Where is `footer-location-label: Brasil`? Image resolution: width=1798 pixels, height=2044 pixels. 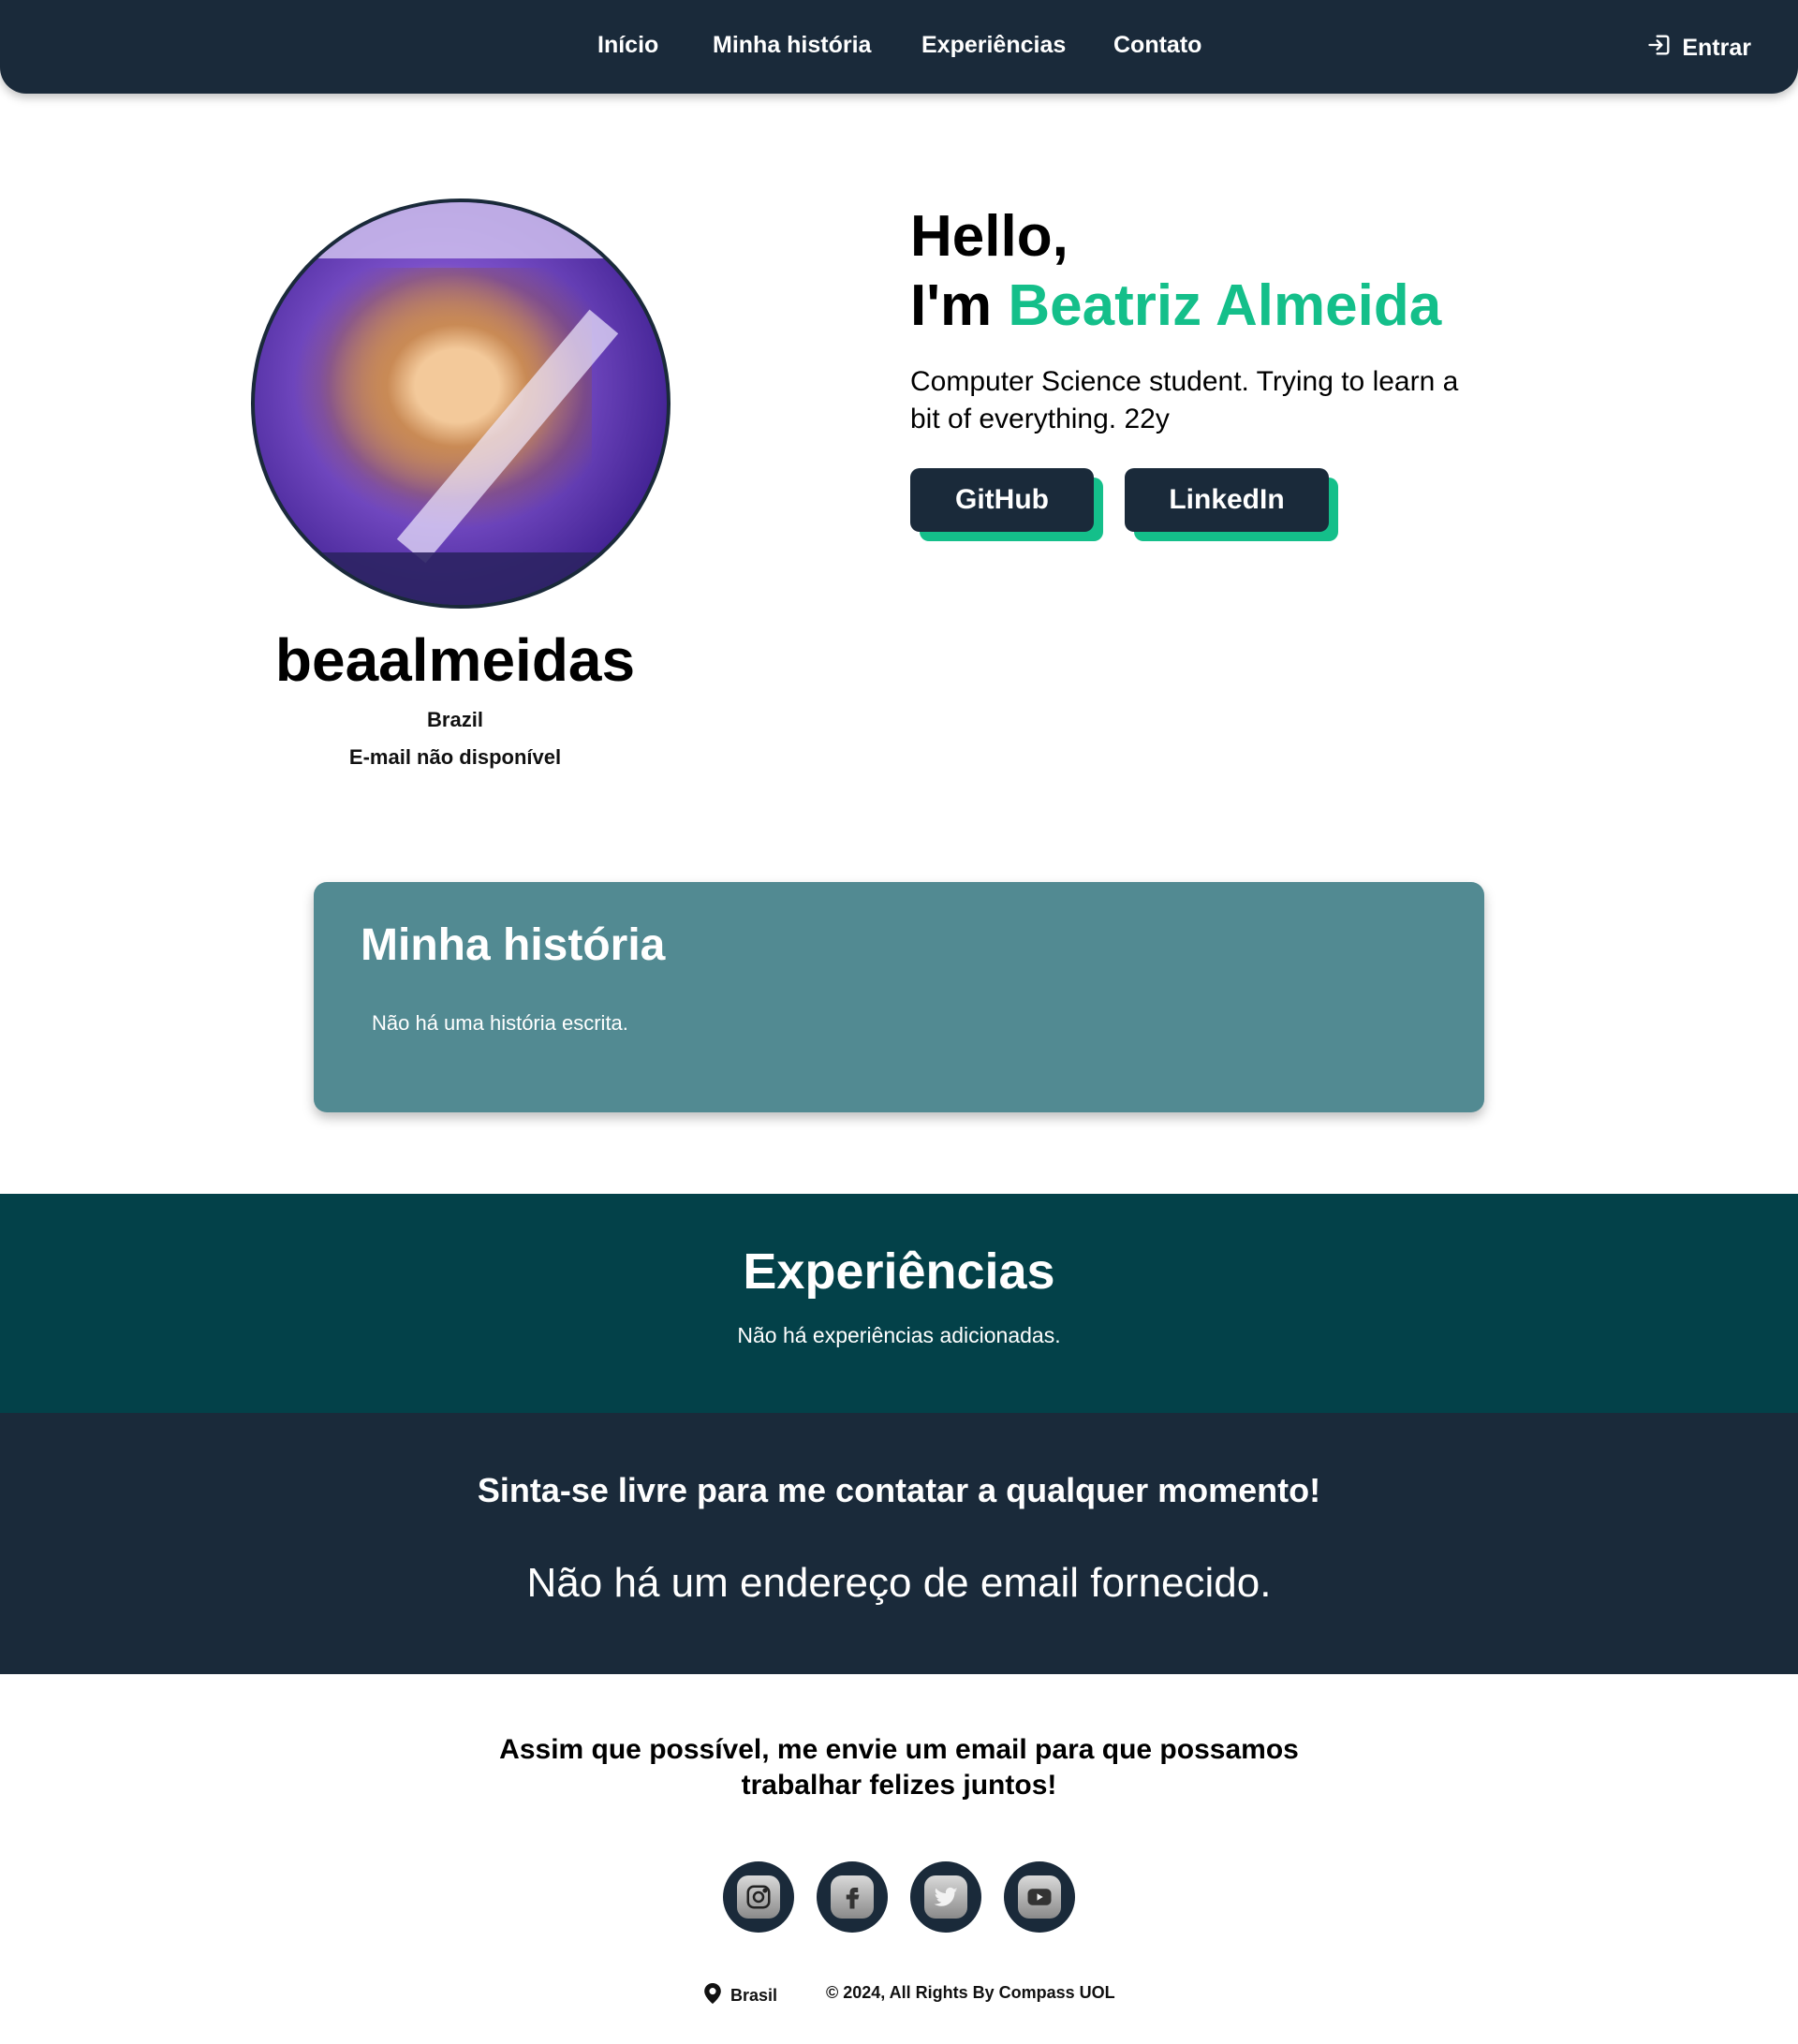
footer-location-label: Brasil is located at coordinates (754, 1996).